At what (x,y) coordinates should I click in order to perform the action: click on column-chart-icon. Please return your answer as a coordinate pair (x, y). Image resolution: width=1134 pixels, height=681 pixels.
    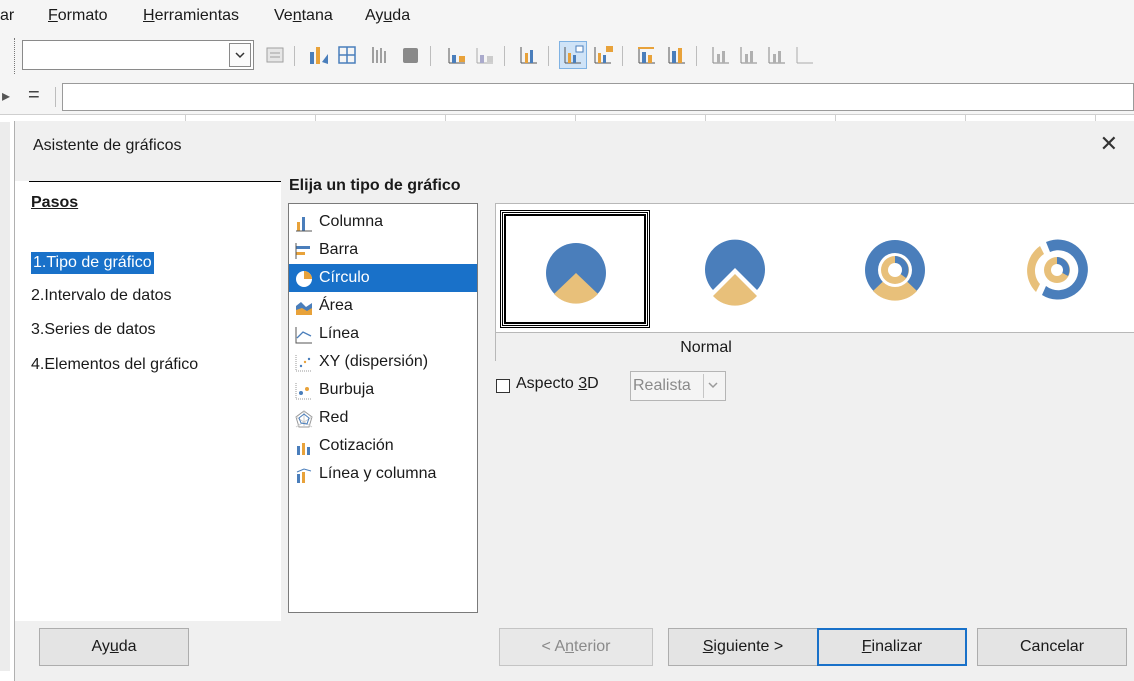
    Looking at the image, I should click on (304, 224).